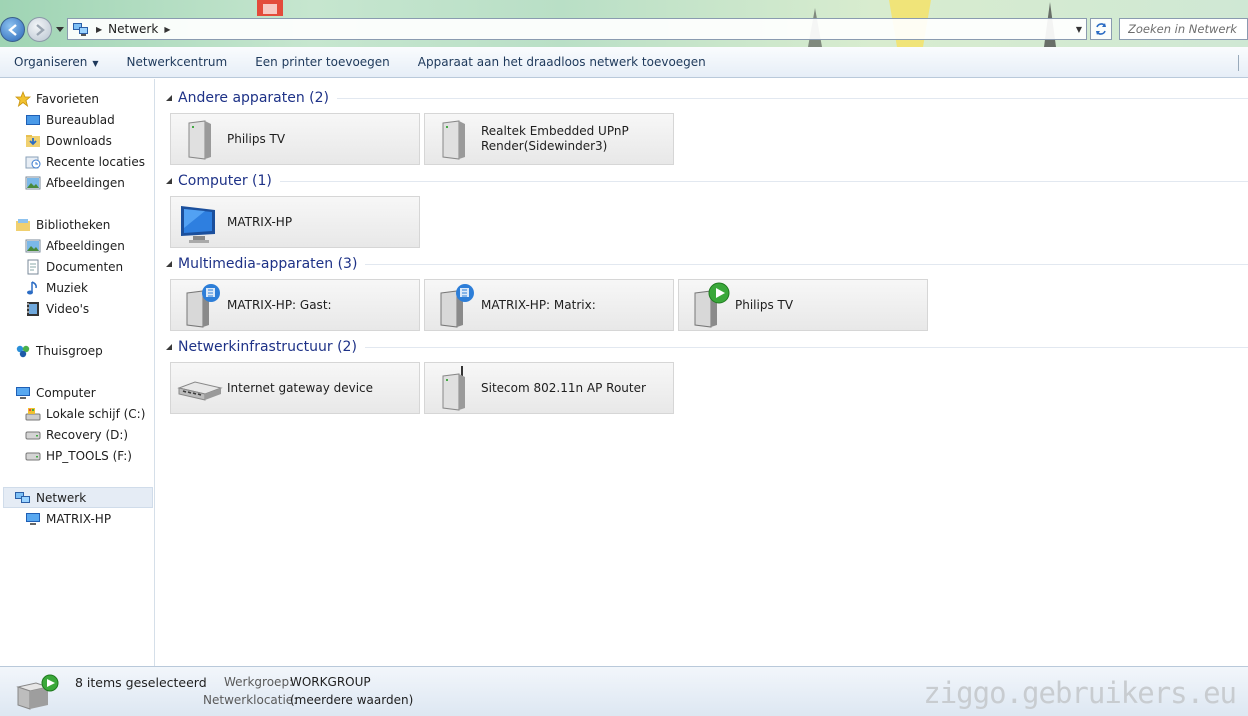  I want to click on address-bar: ▶ Netwerk ▶ ▼, so click(624, 23).